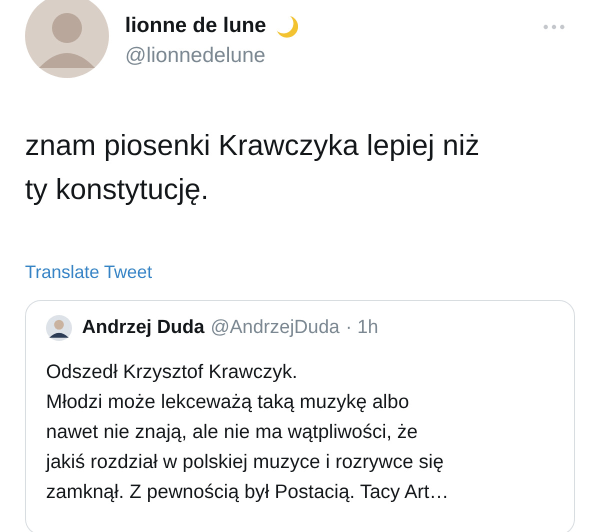 The height and width of the screenshot is (532, 600). Describe the element at coordinates (275, 328) in the screenshot. I see `quoted-author-handle: @AndrzejDuda` at that location.